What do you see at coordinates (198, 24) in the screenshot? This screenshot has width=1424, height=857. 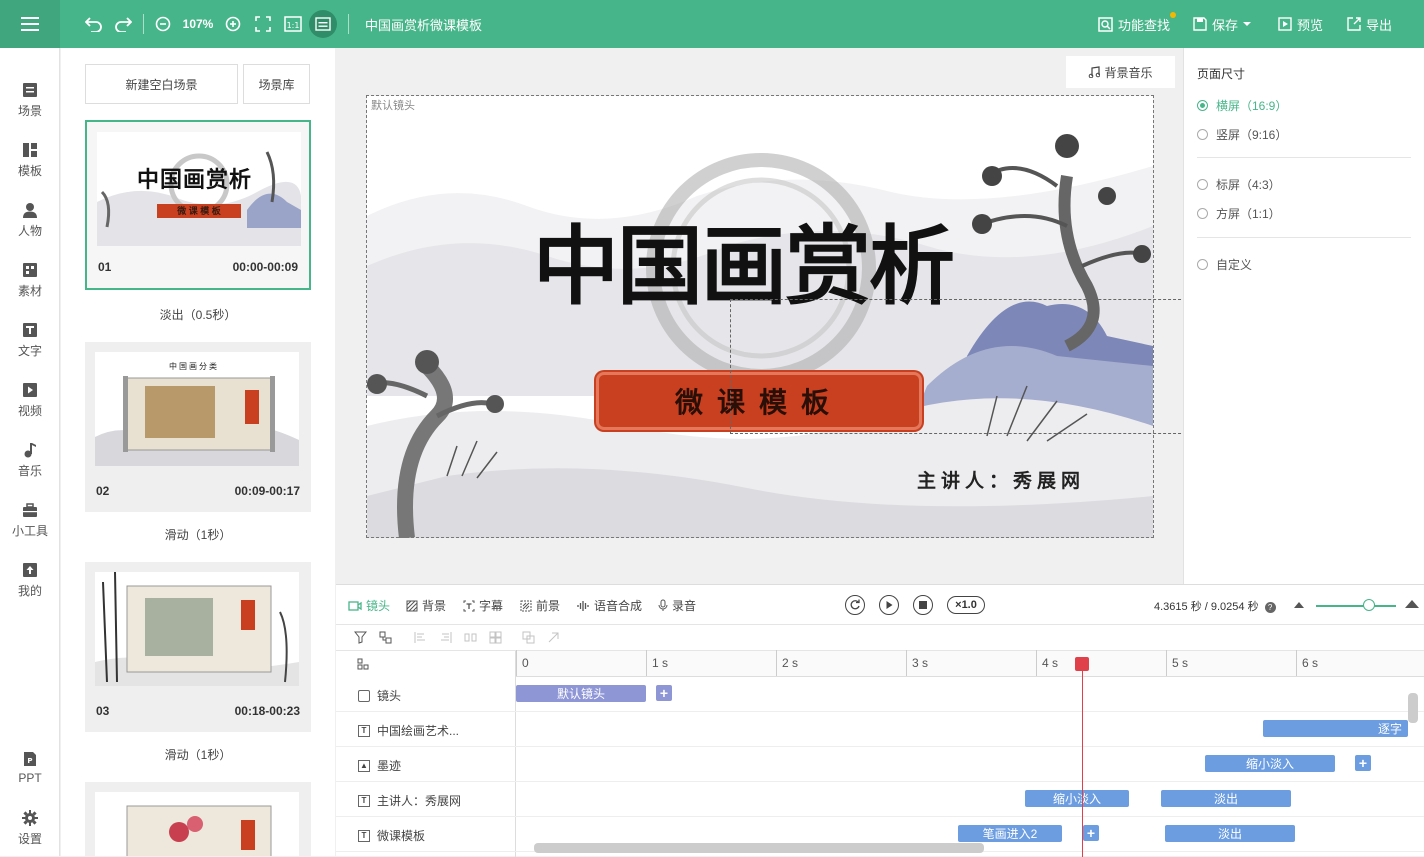 I see `zoom-level: 107%` at bounding box center [198, 24].